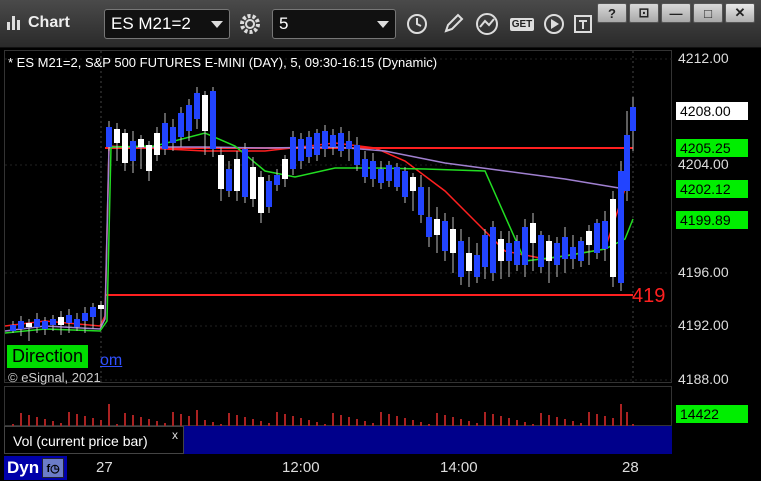 This screenshot has width=761, height=481. I want to click on text-tool-button, so click(583, 24).